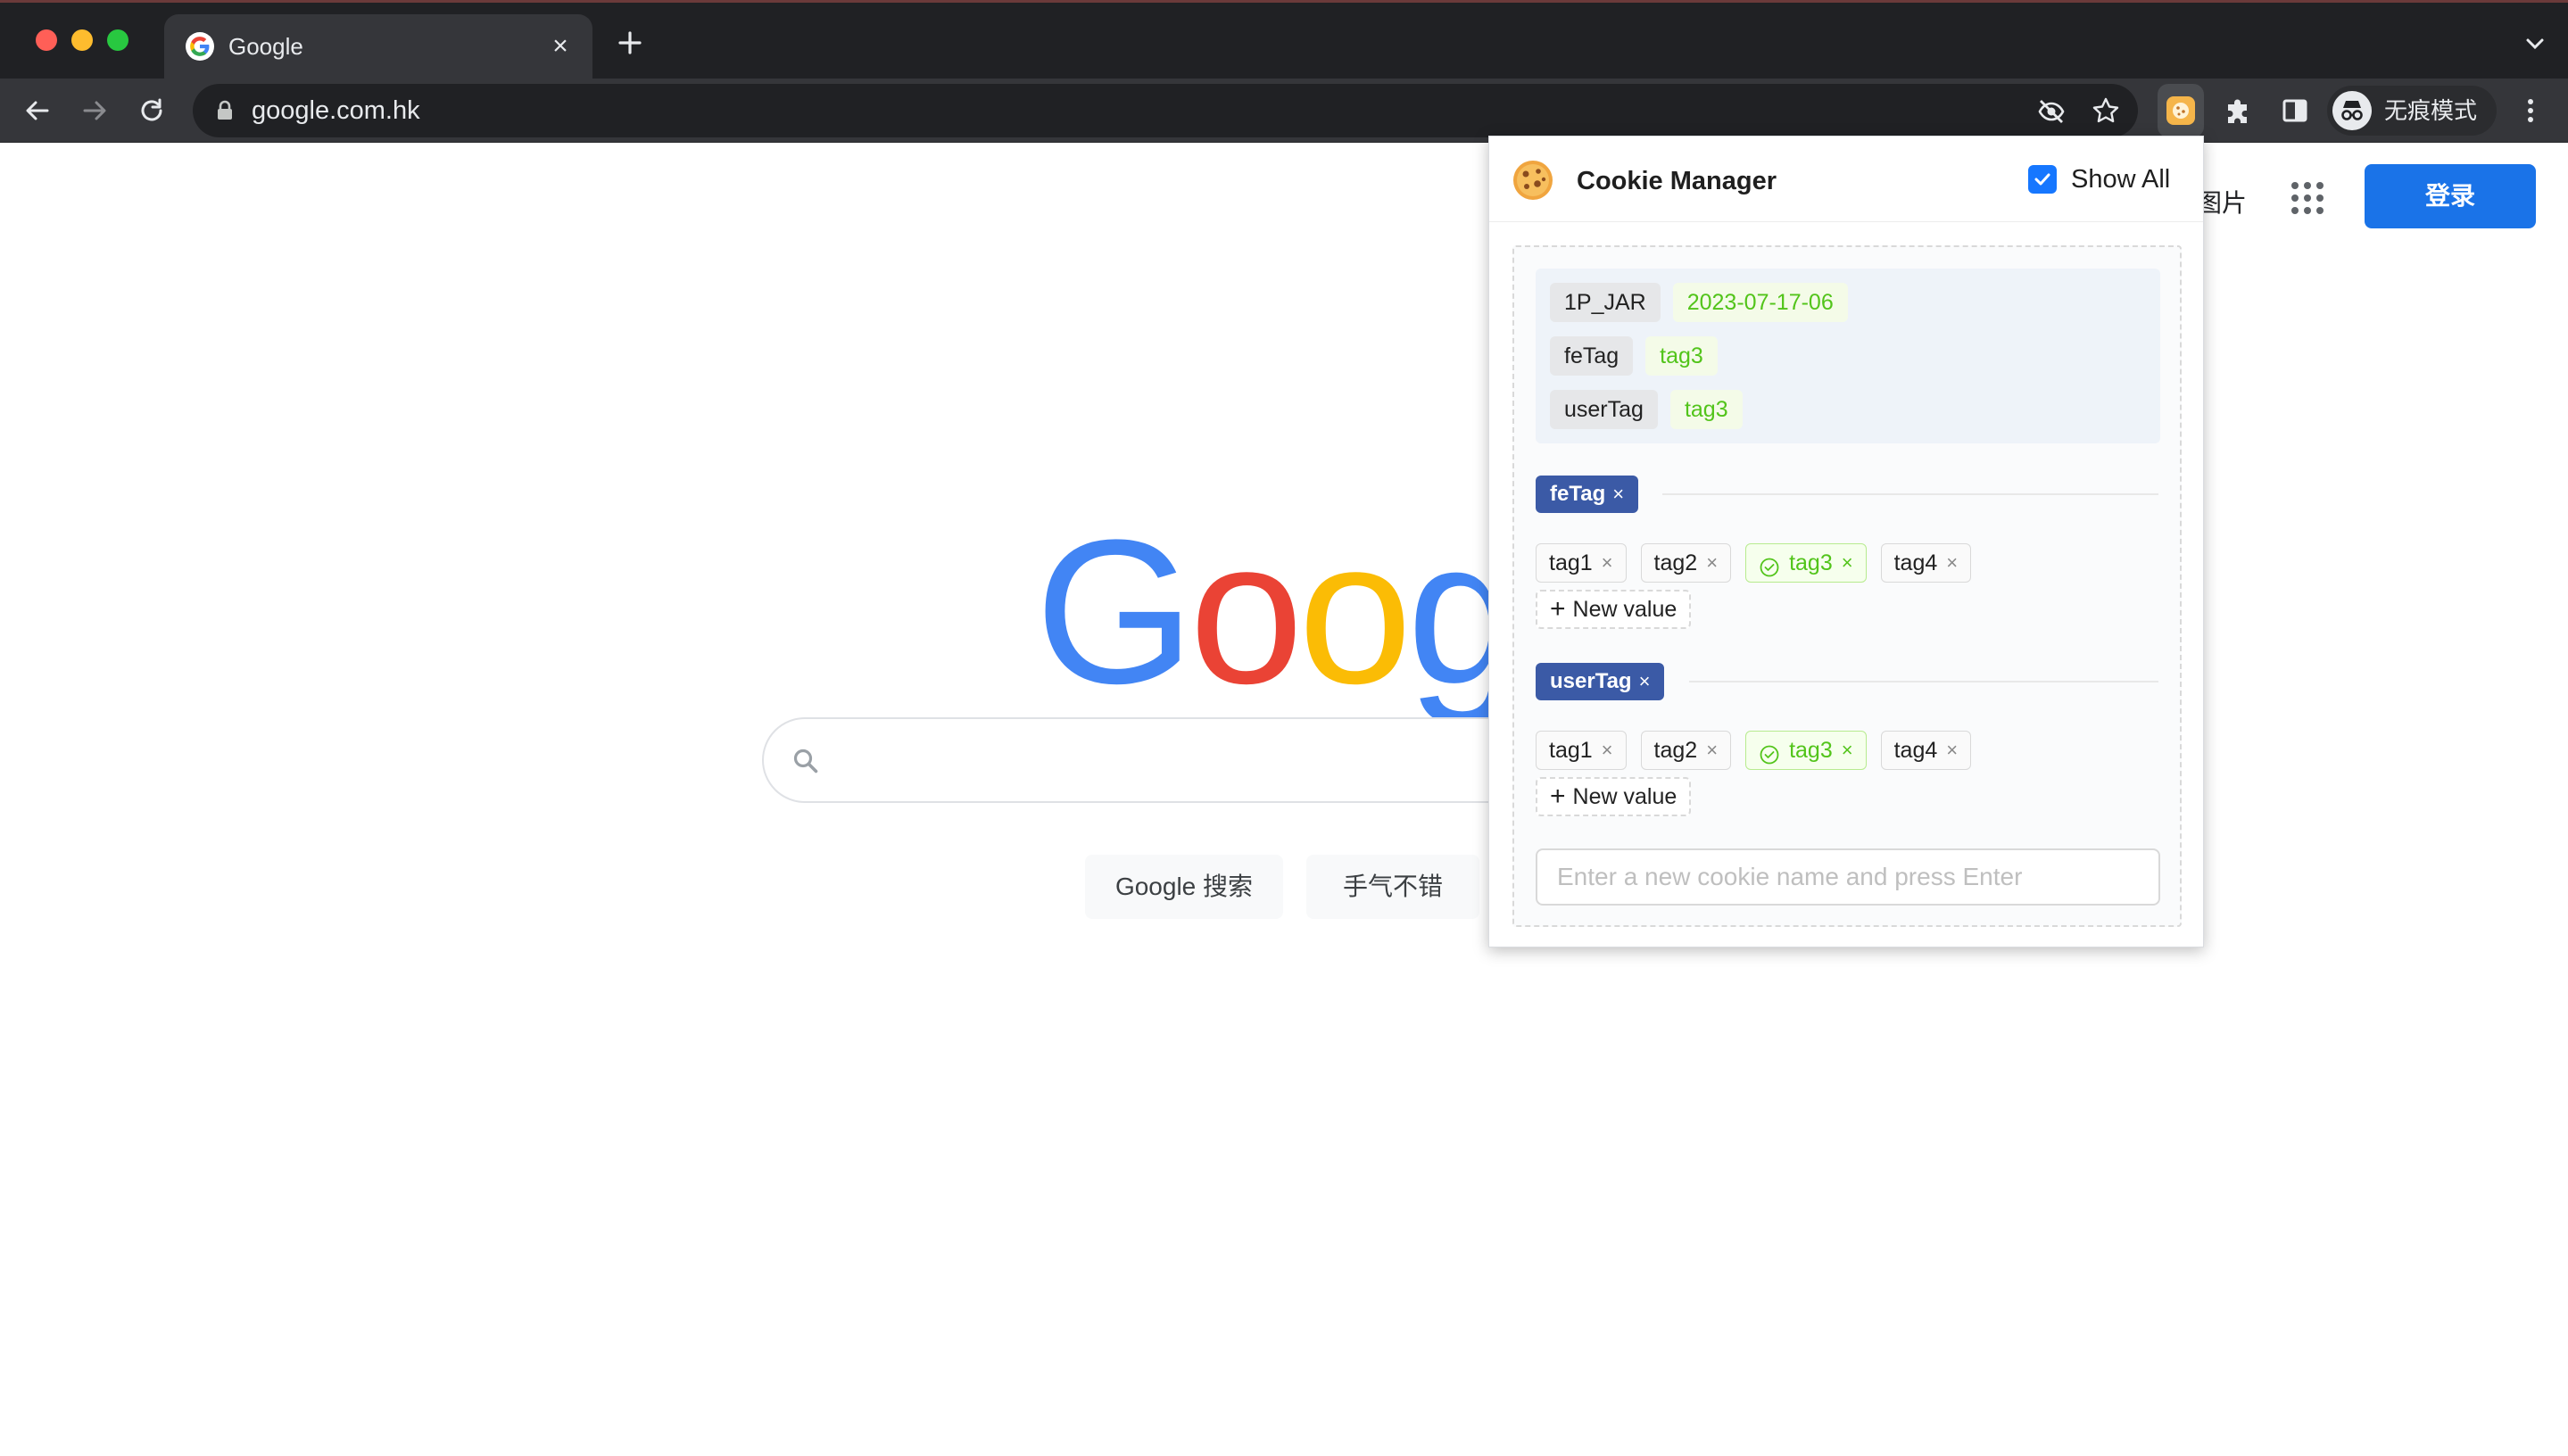 Image resolution: width=2568 pixels, height=1456 pixels. What do you see at coordinates (2530, 111) in the screenshot?
I see `browser-menu-kebab-icon` at bounding box center [2530, 111].